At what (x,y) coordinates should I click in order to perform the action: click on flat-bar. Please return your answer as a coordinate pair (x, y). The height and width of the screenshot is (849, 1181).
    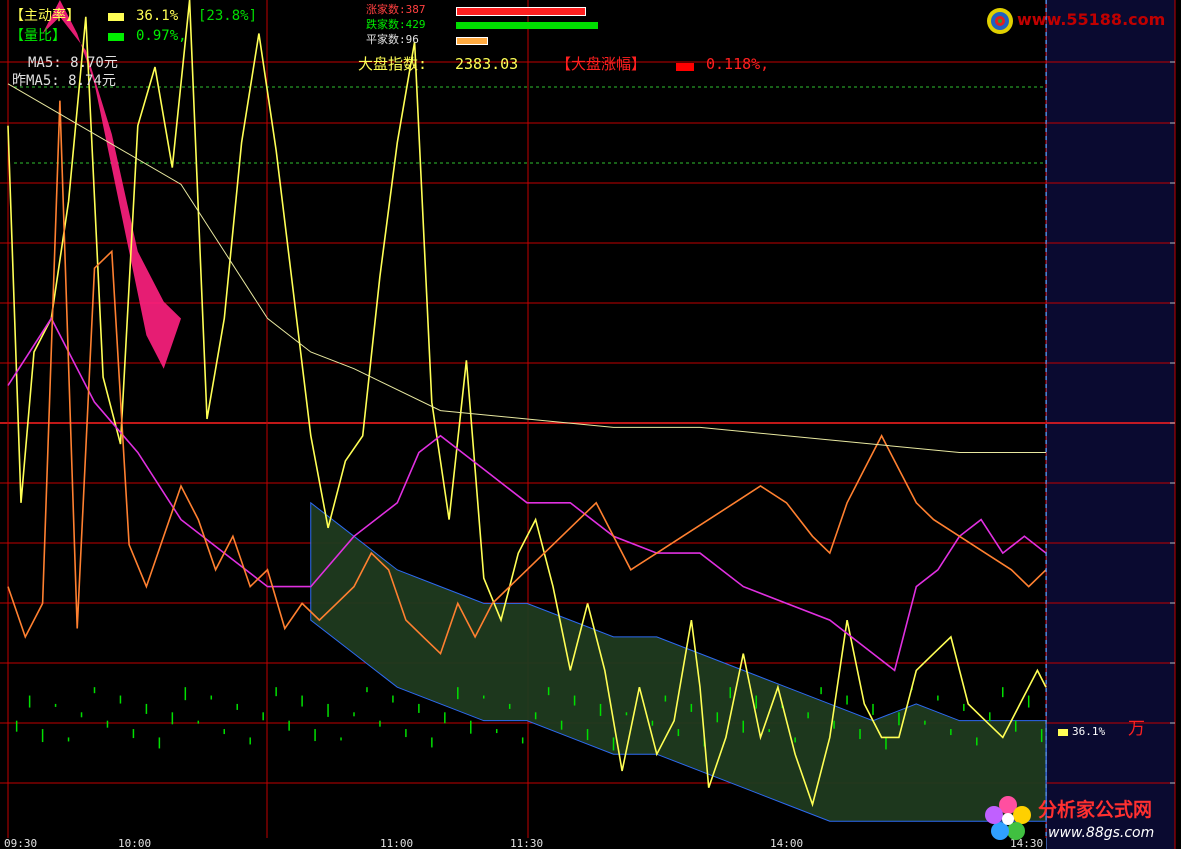
    Looking at the image, I should click on (472, 41).